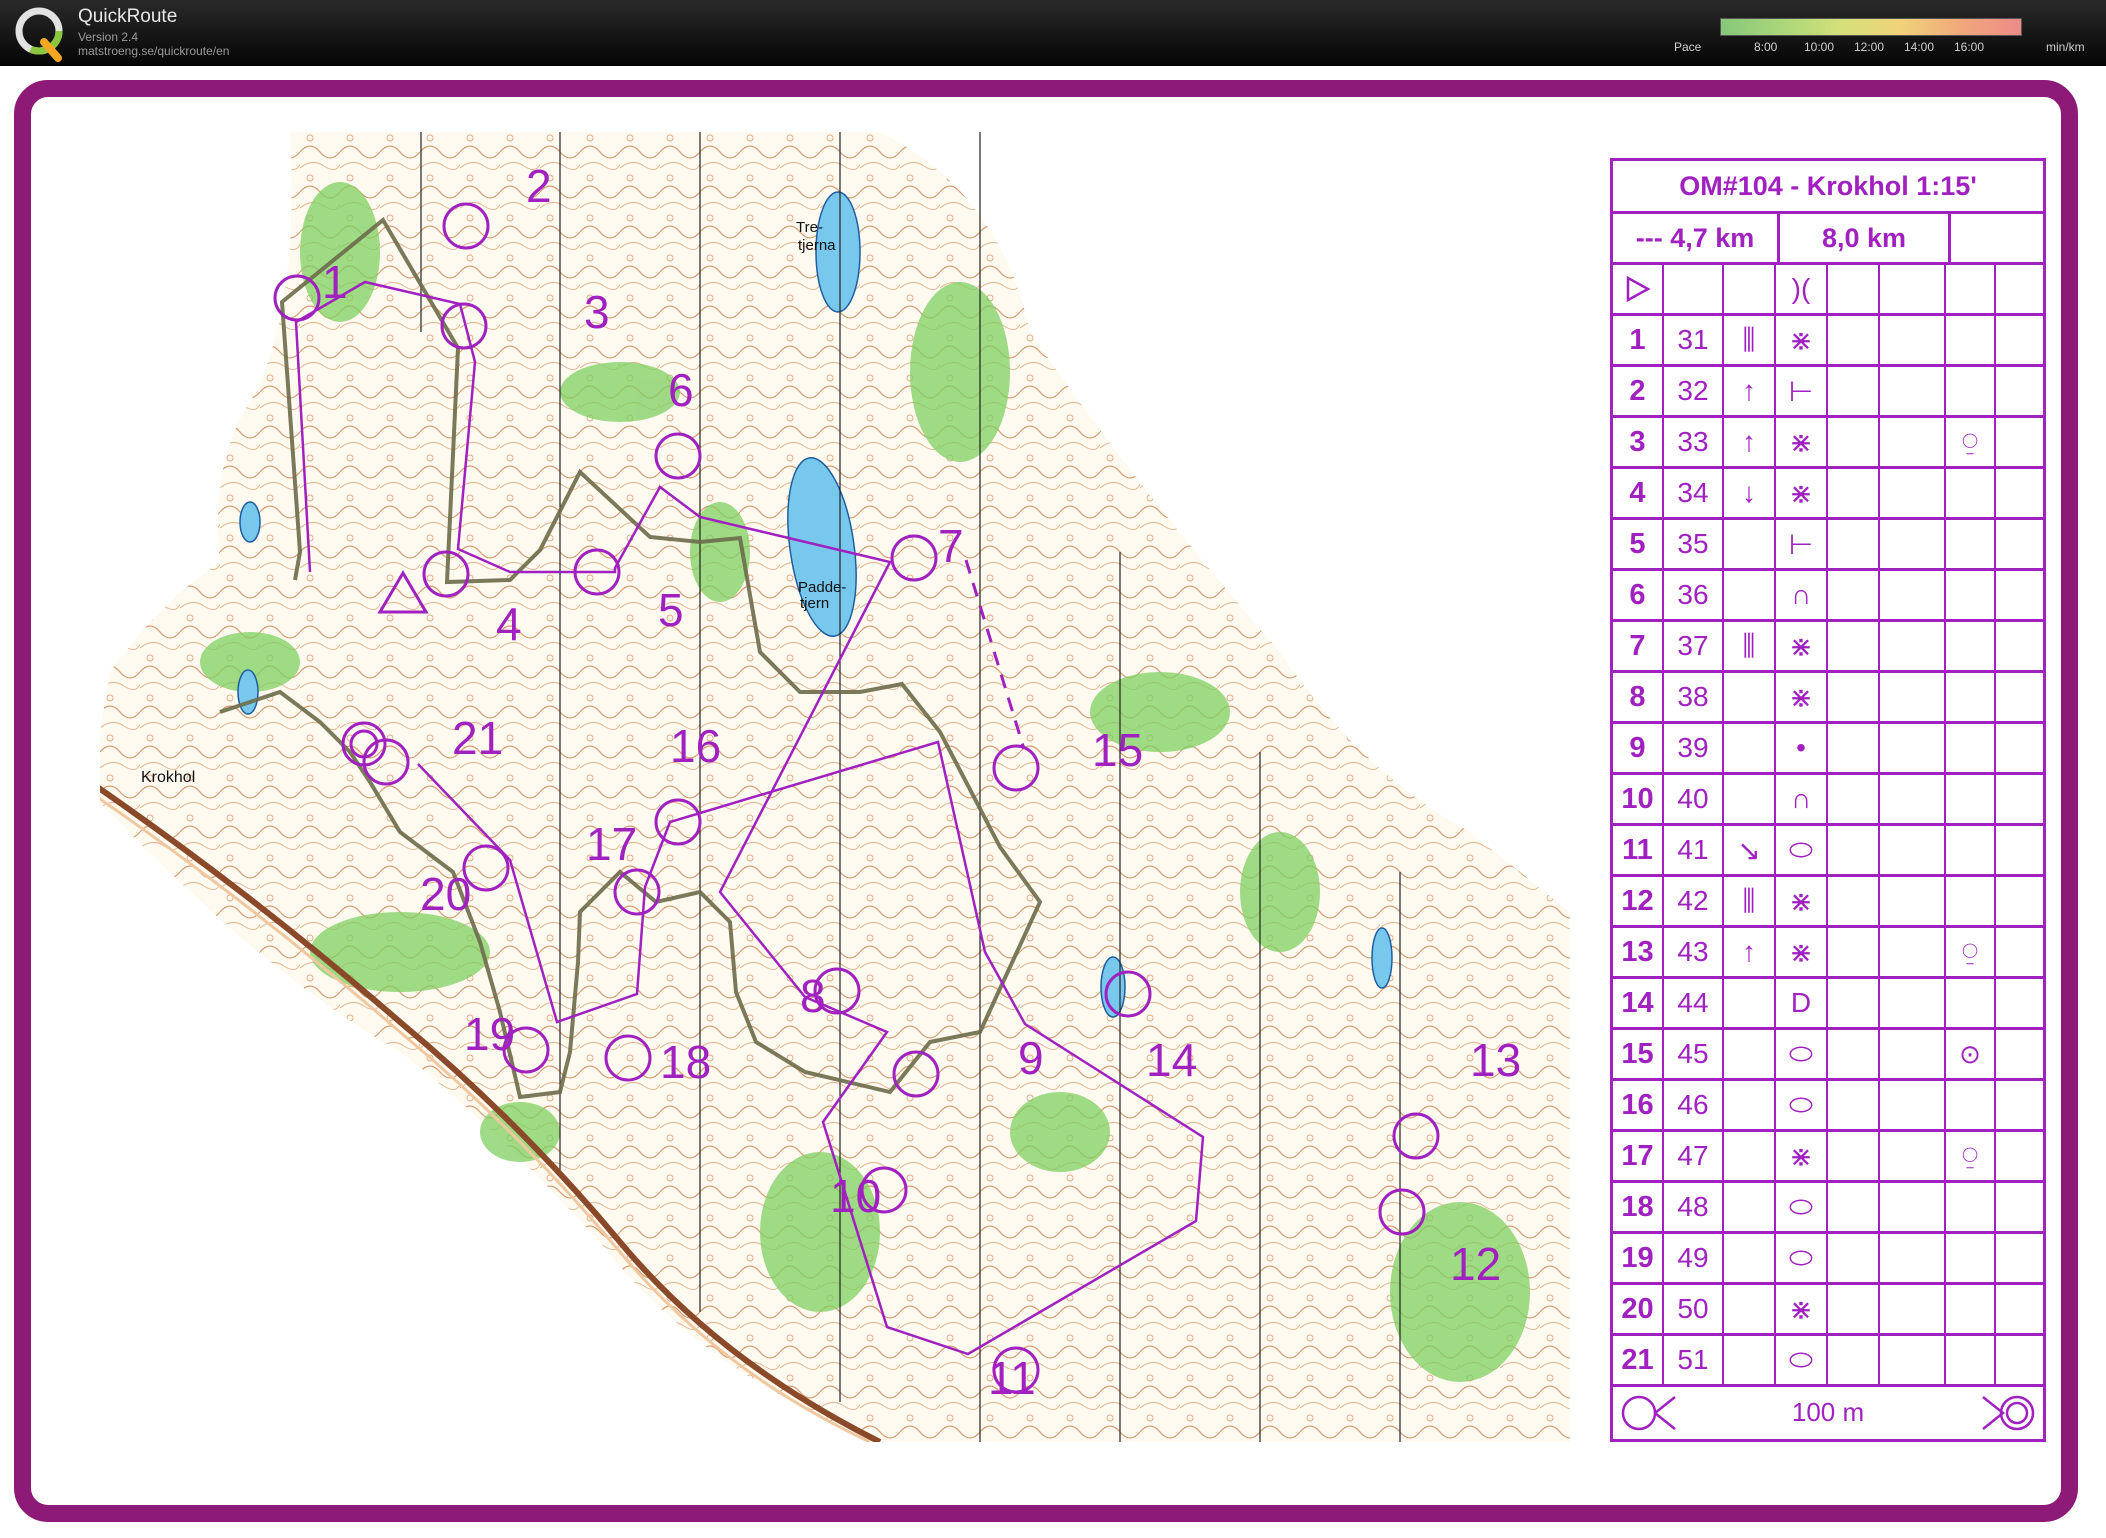  I want to click on cell-code: 37, so click(1694, 646).